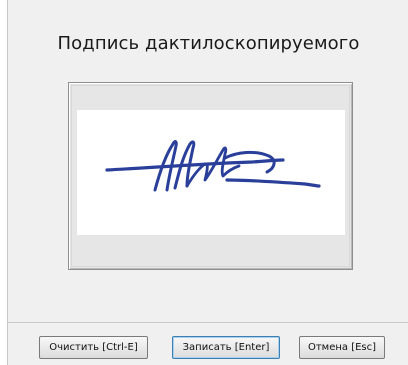 This screenshot has height=365, width=408. I want to click on clear-button: Очистить [Ctrl-E], so click(93, 347).